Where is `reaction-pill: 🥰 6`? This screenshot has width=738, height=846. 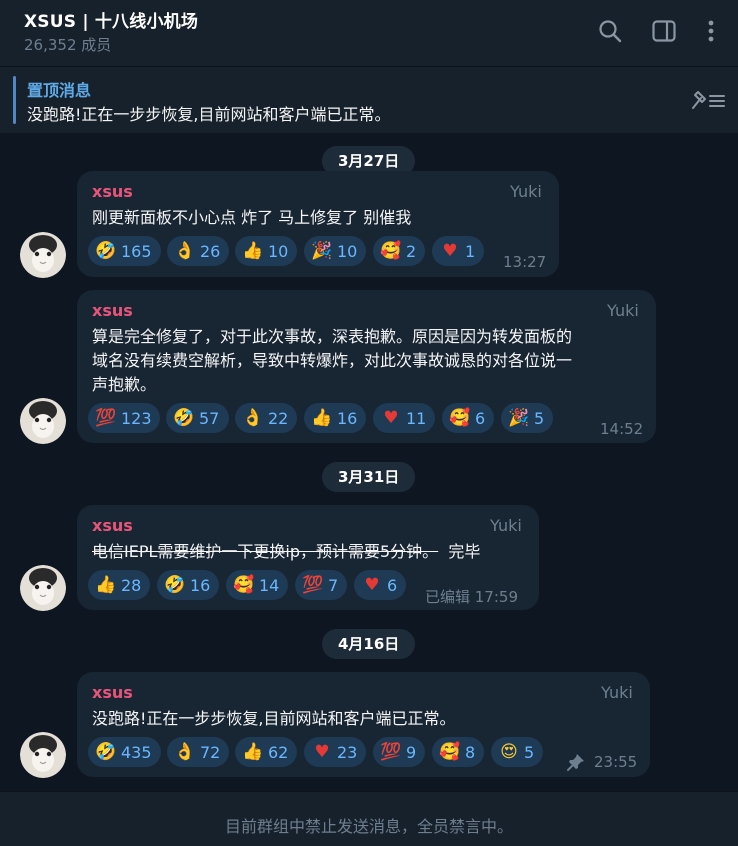 reaction-pill: 🥰 6 is located at coordinates (468, 418).